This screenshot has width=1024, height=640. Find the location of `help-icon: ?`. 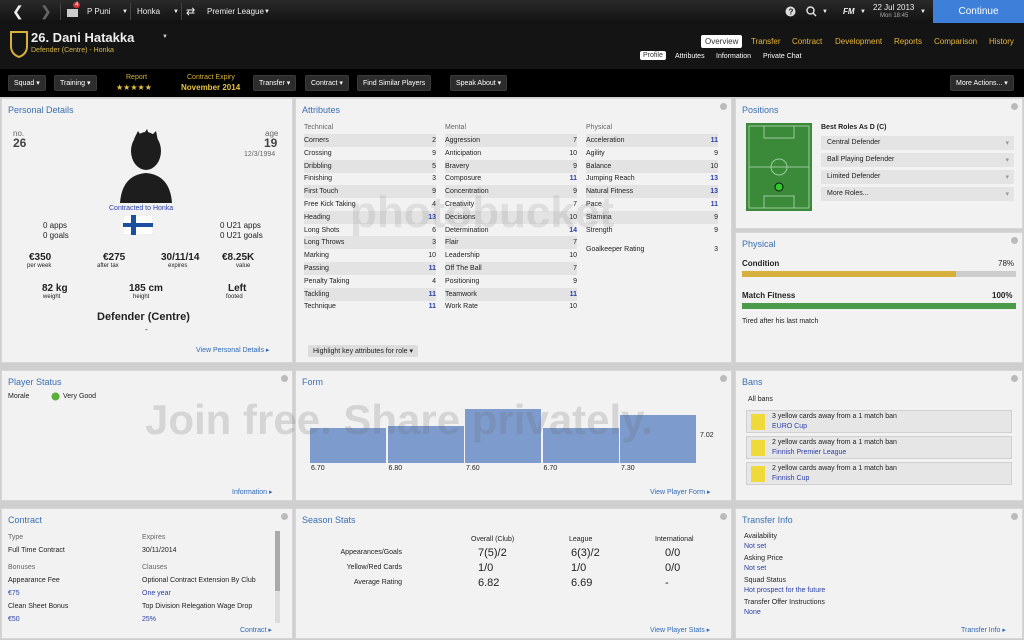

help-icon: ? is located at coordinates (790, 11).